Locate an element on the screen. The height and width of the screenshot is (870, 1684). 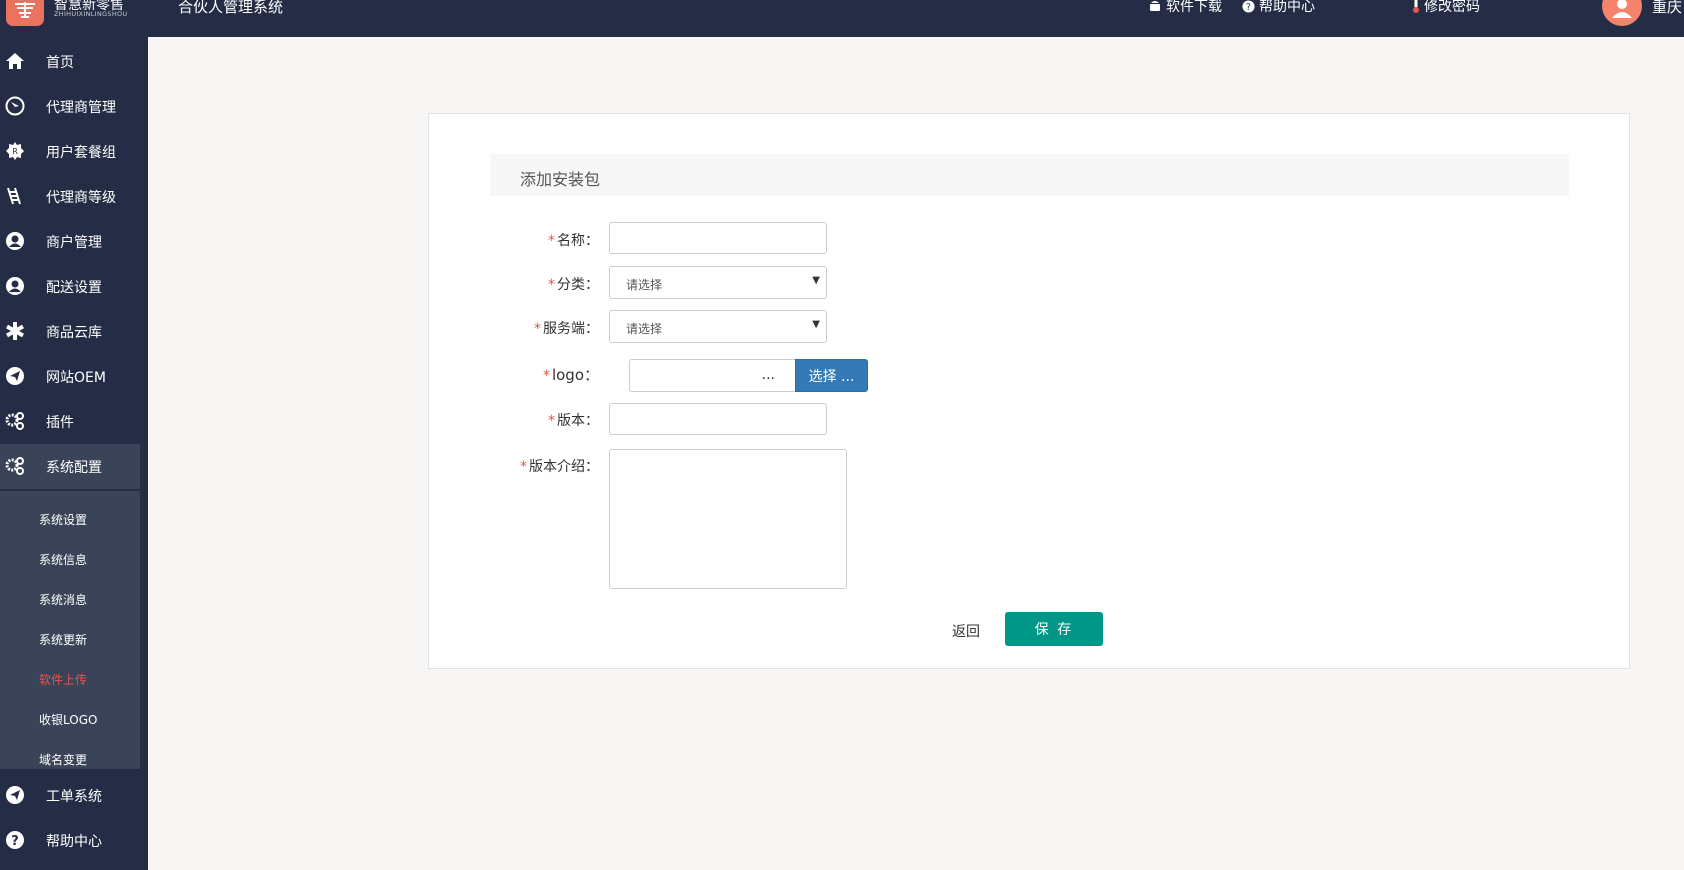
submenu-item-system-update: 系统更新 is located at coordinates (63, 639).